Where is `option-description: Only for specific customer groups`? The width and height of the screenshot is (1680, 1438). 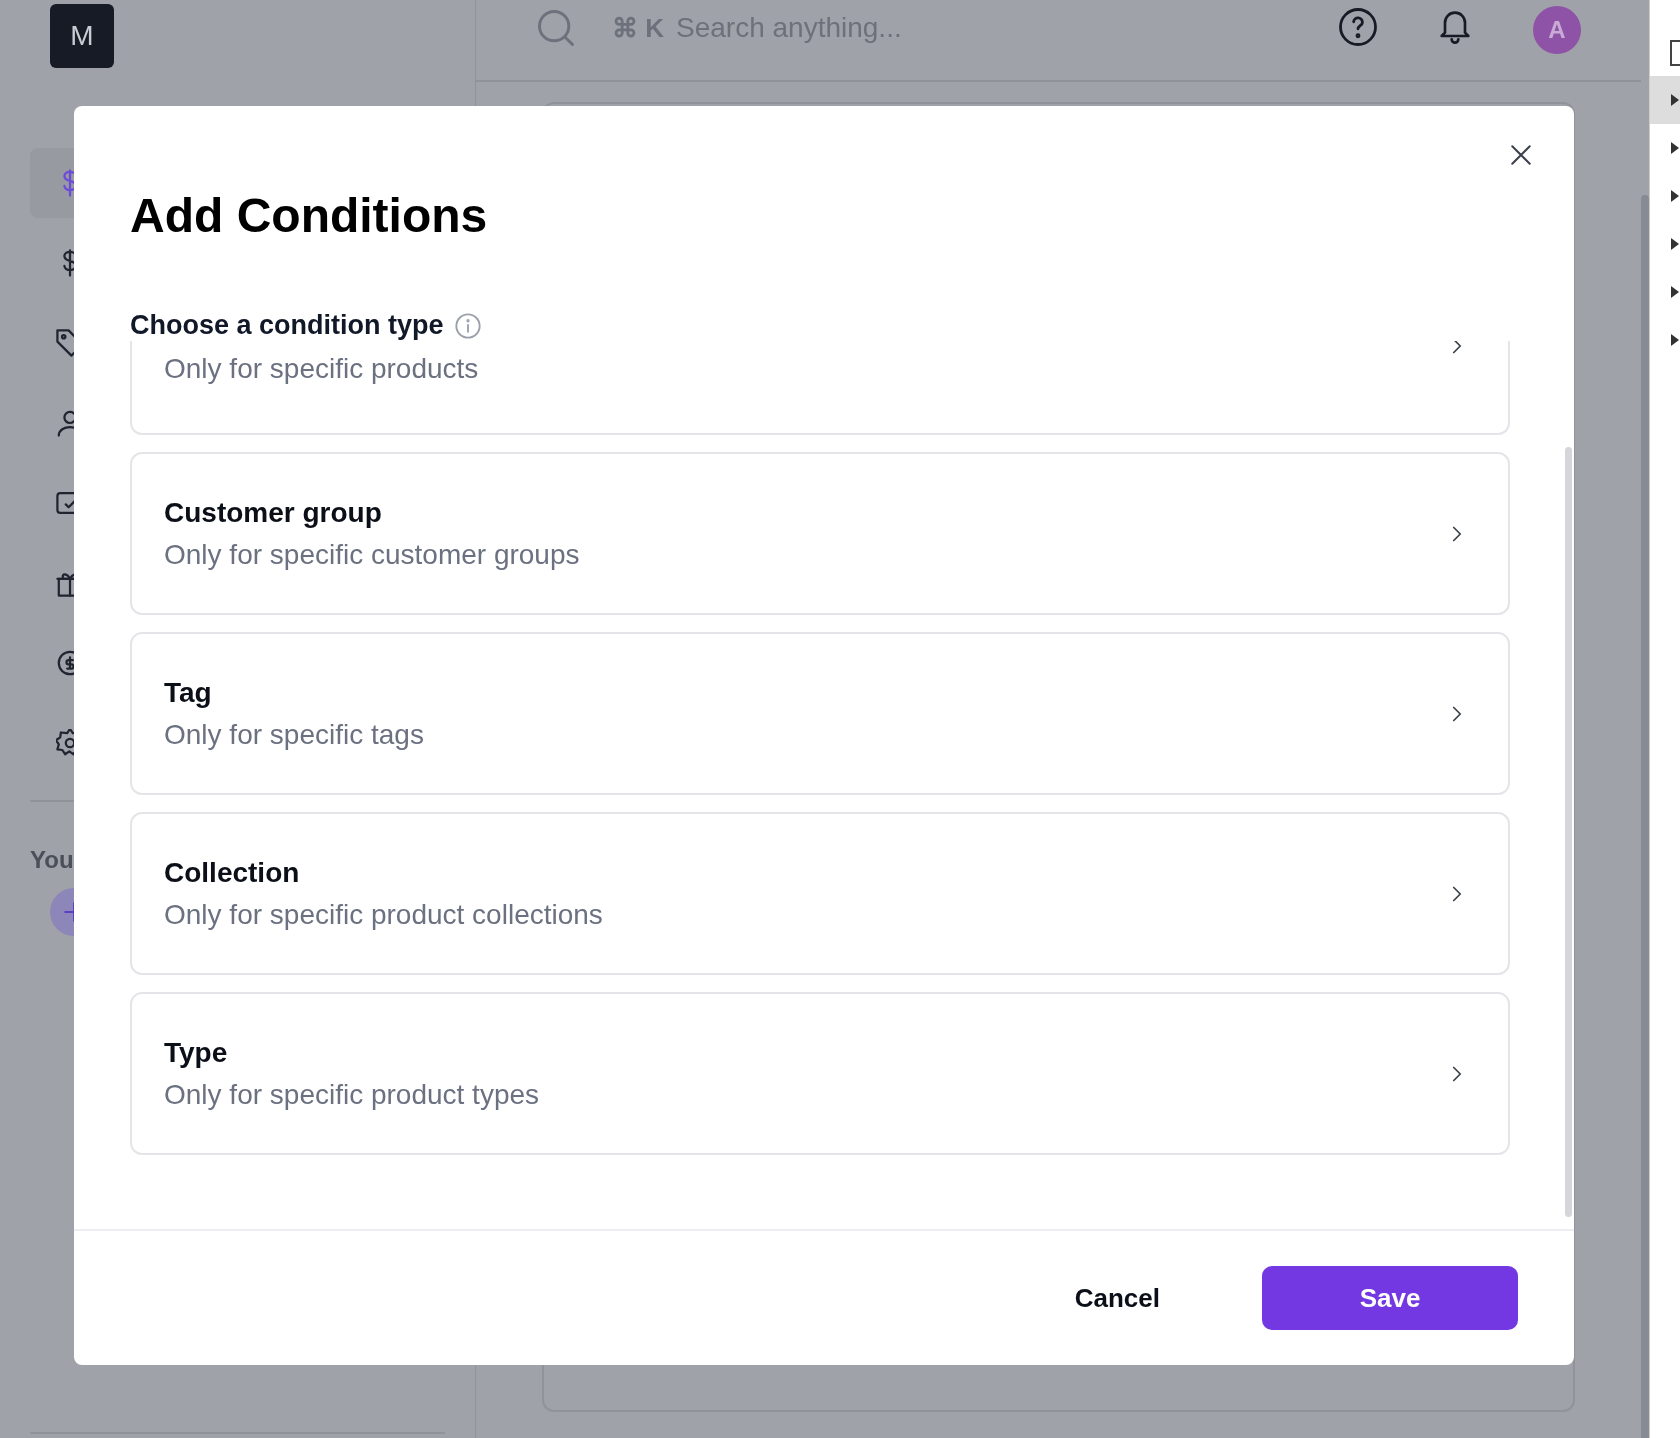 option-description: Only for specific customer groups is located at coordinates (372, 554).